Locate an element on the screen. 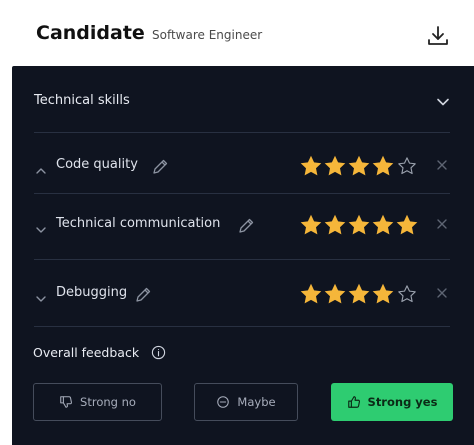  skill-label: Code quality is located at coordinates (97, 164).